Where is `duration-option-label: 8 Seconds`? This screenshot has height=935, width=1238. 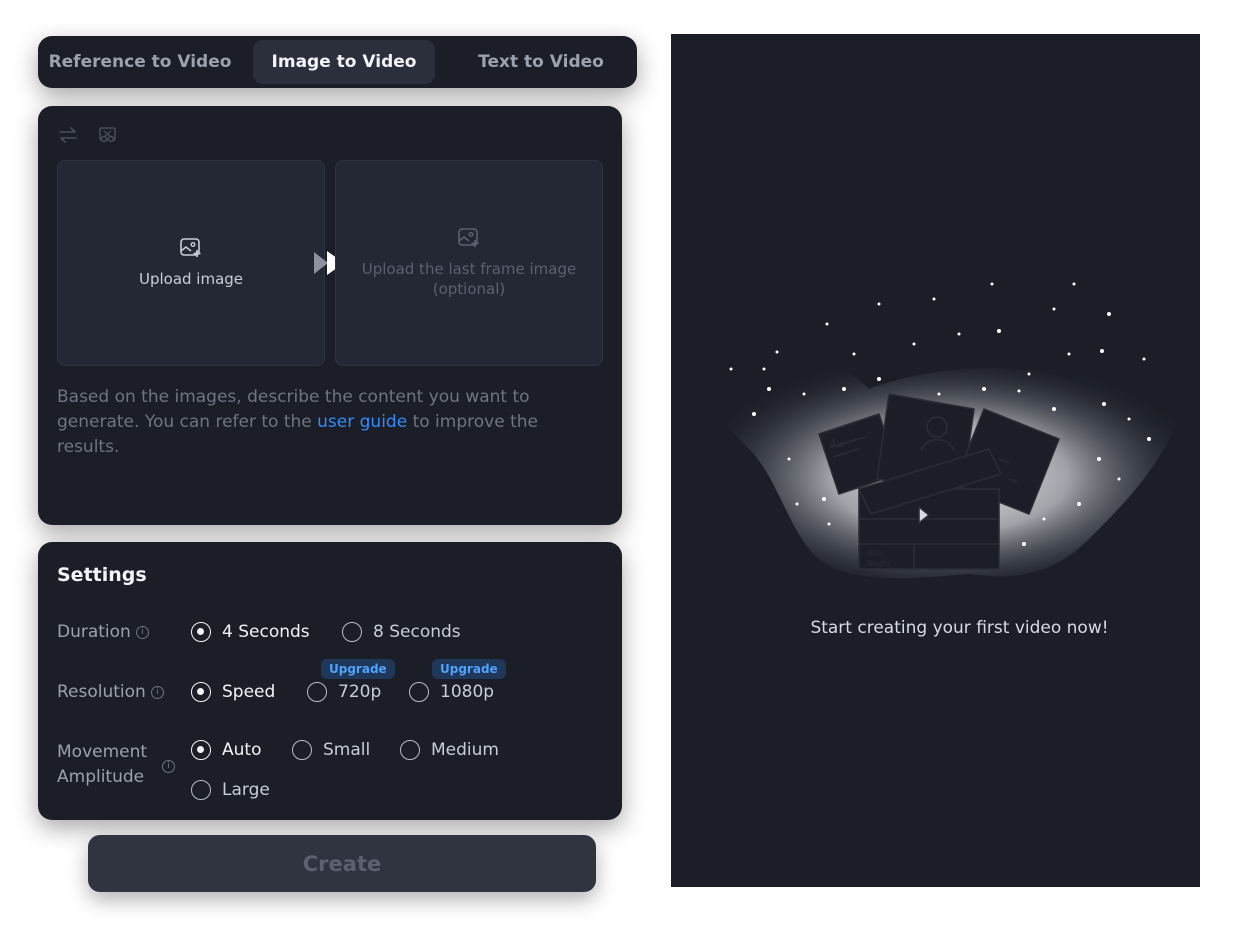 duration-option-label: 8 Seconds is located at coordinates (417, 632).